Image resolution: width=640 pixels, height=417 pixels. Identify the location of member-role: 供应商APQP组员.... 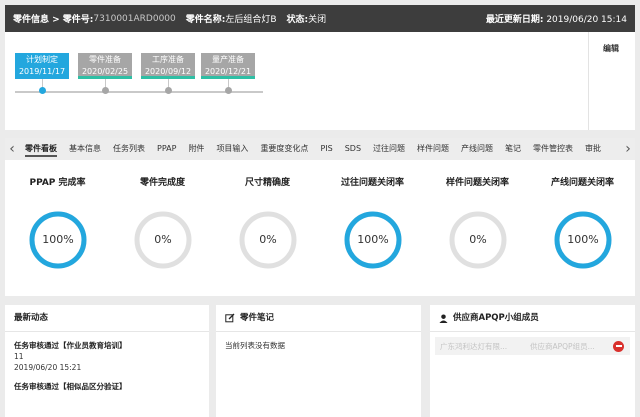
(562, 346).